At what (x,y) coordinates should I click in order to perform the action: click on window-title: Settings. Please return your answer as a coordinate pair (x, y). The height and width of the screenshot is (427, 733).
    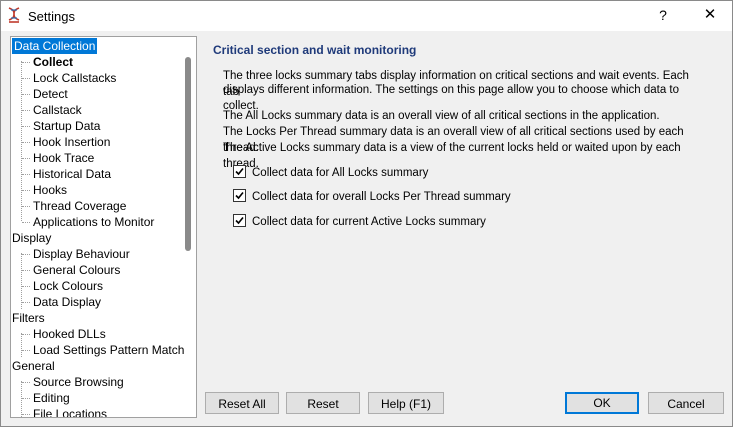
    Looking at the image, I should click on (51, 16).